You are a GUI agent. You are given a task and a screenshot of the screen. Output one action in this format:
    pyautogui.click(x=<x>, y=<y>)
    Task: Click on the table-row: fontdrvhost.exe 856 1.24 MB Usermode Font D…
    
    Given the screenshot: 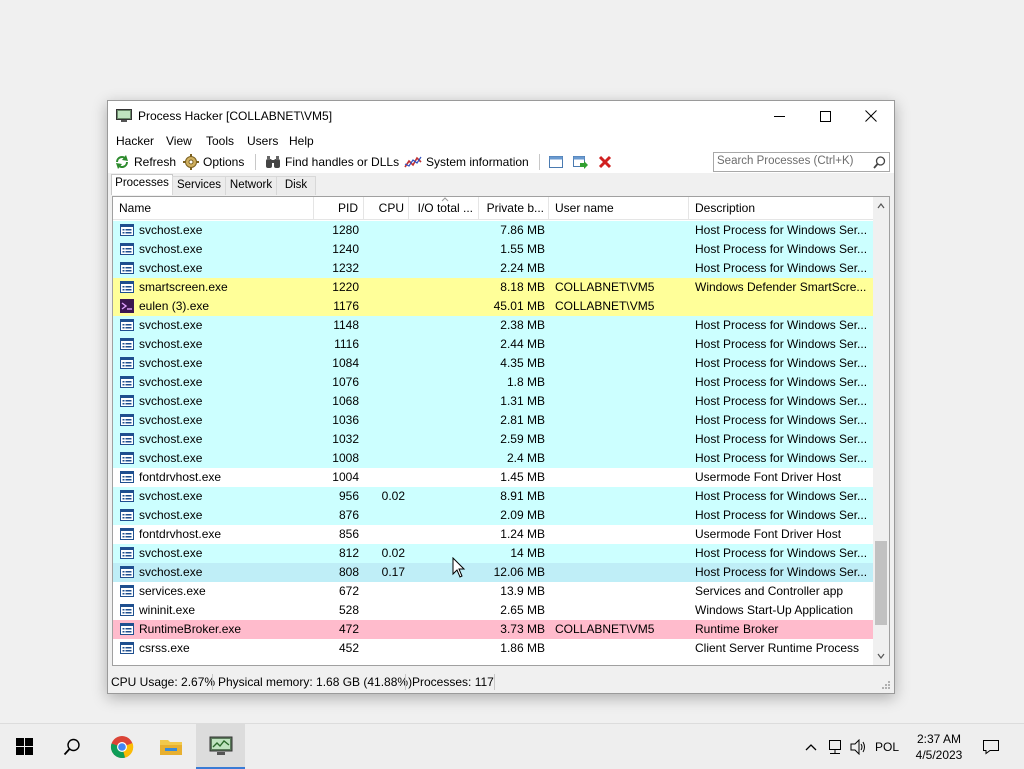 What is the action you would take?
    pyautogui.click(x=493, y=534)
    